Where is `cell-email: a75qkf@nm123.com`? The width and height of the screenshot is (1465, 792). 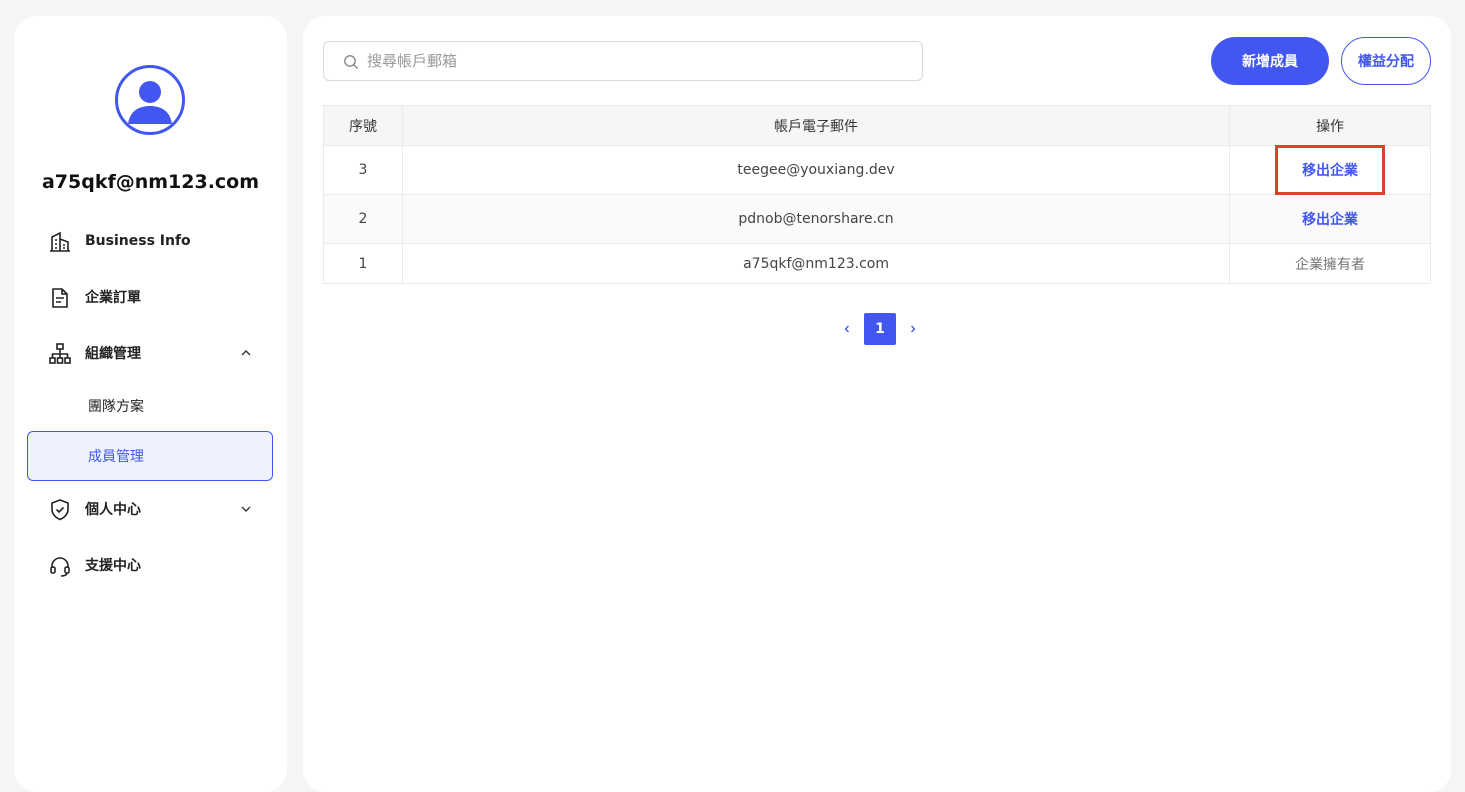
cell-email: a75qkf@nm123.com is located at coordinates (816, 263).